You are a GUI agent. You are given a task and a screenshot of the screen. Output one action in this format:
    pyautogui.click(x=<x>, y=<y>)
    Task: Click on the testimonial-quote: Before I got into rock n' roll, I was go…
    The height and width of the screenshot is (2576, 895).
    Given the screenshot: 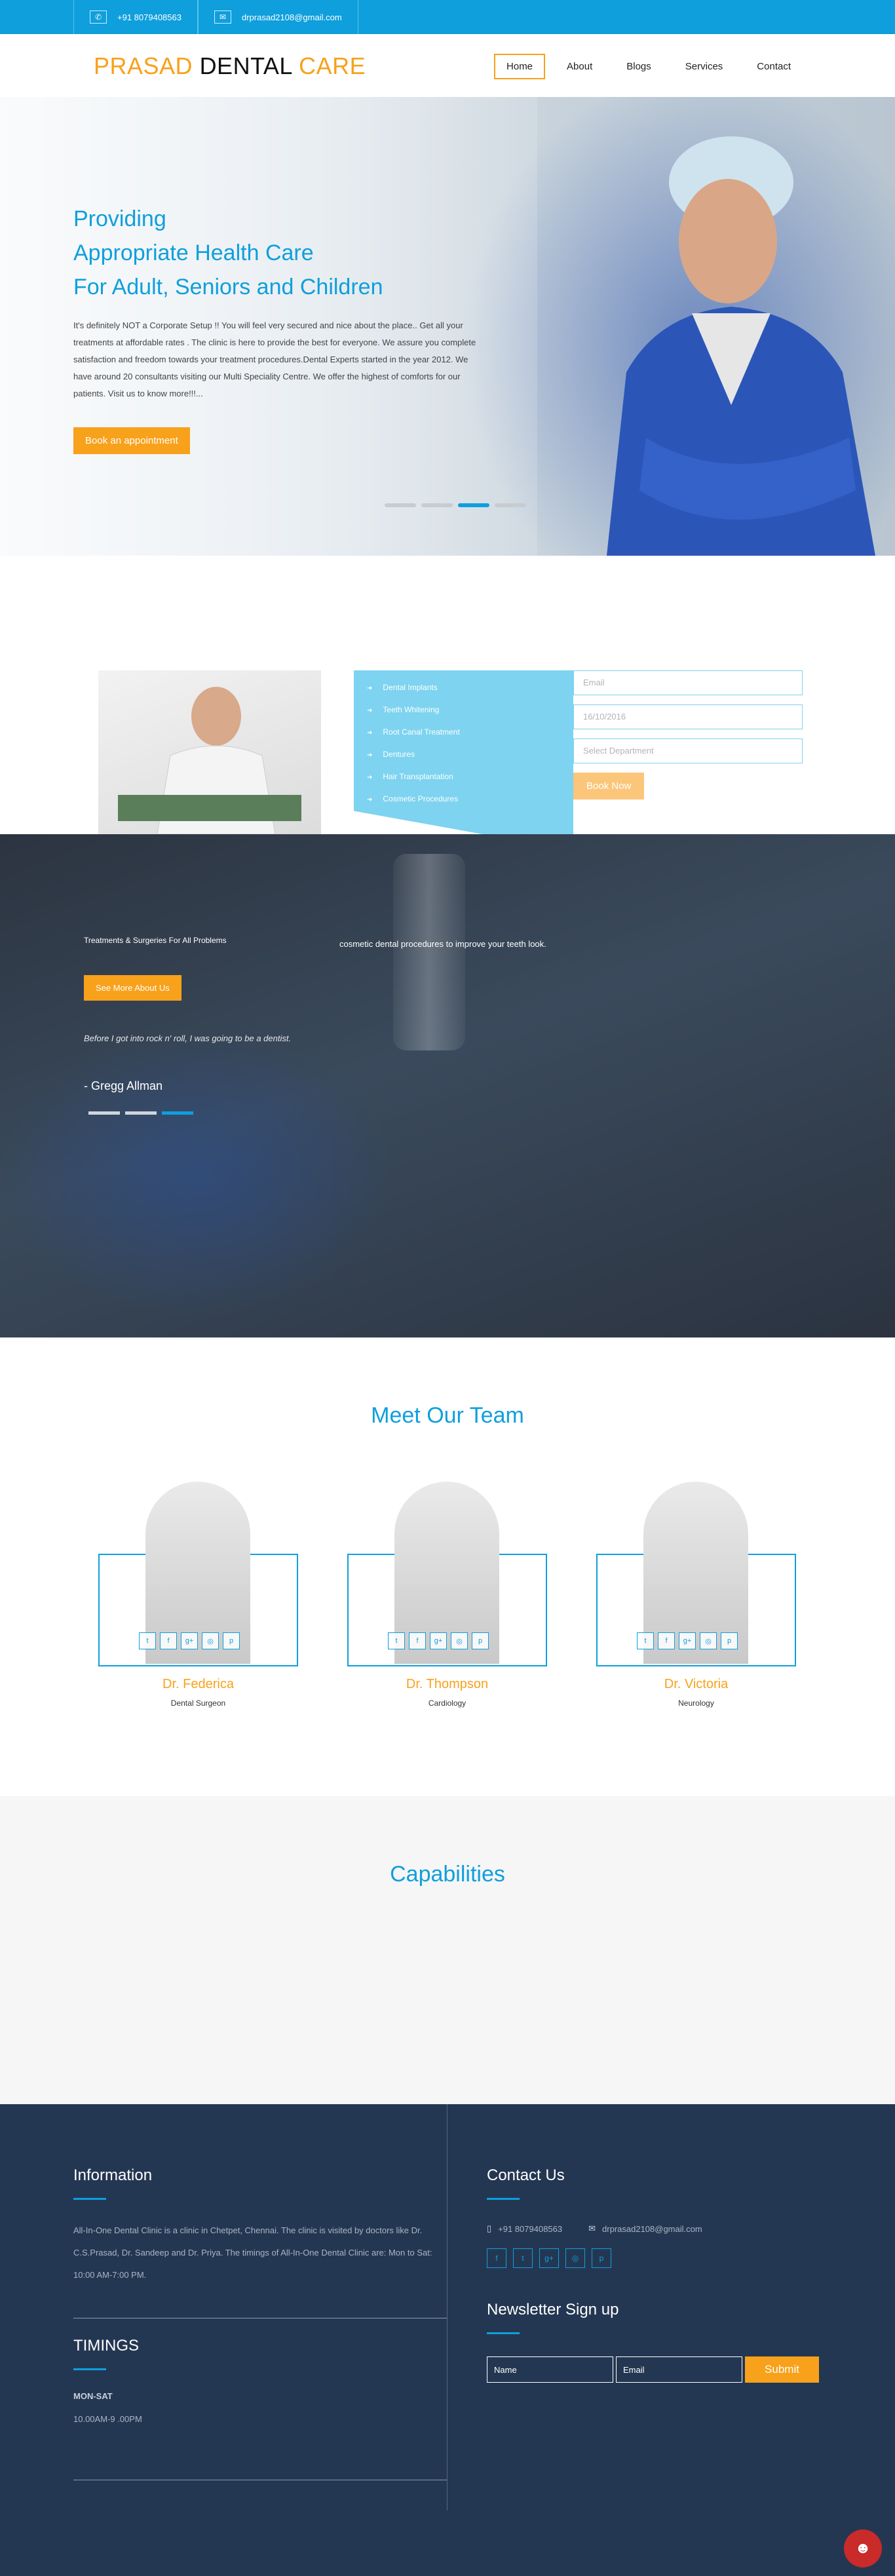 What is the action you would take?
    pyautogui.click(x=188, y=1038)
    